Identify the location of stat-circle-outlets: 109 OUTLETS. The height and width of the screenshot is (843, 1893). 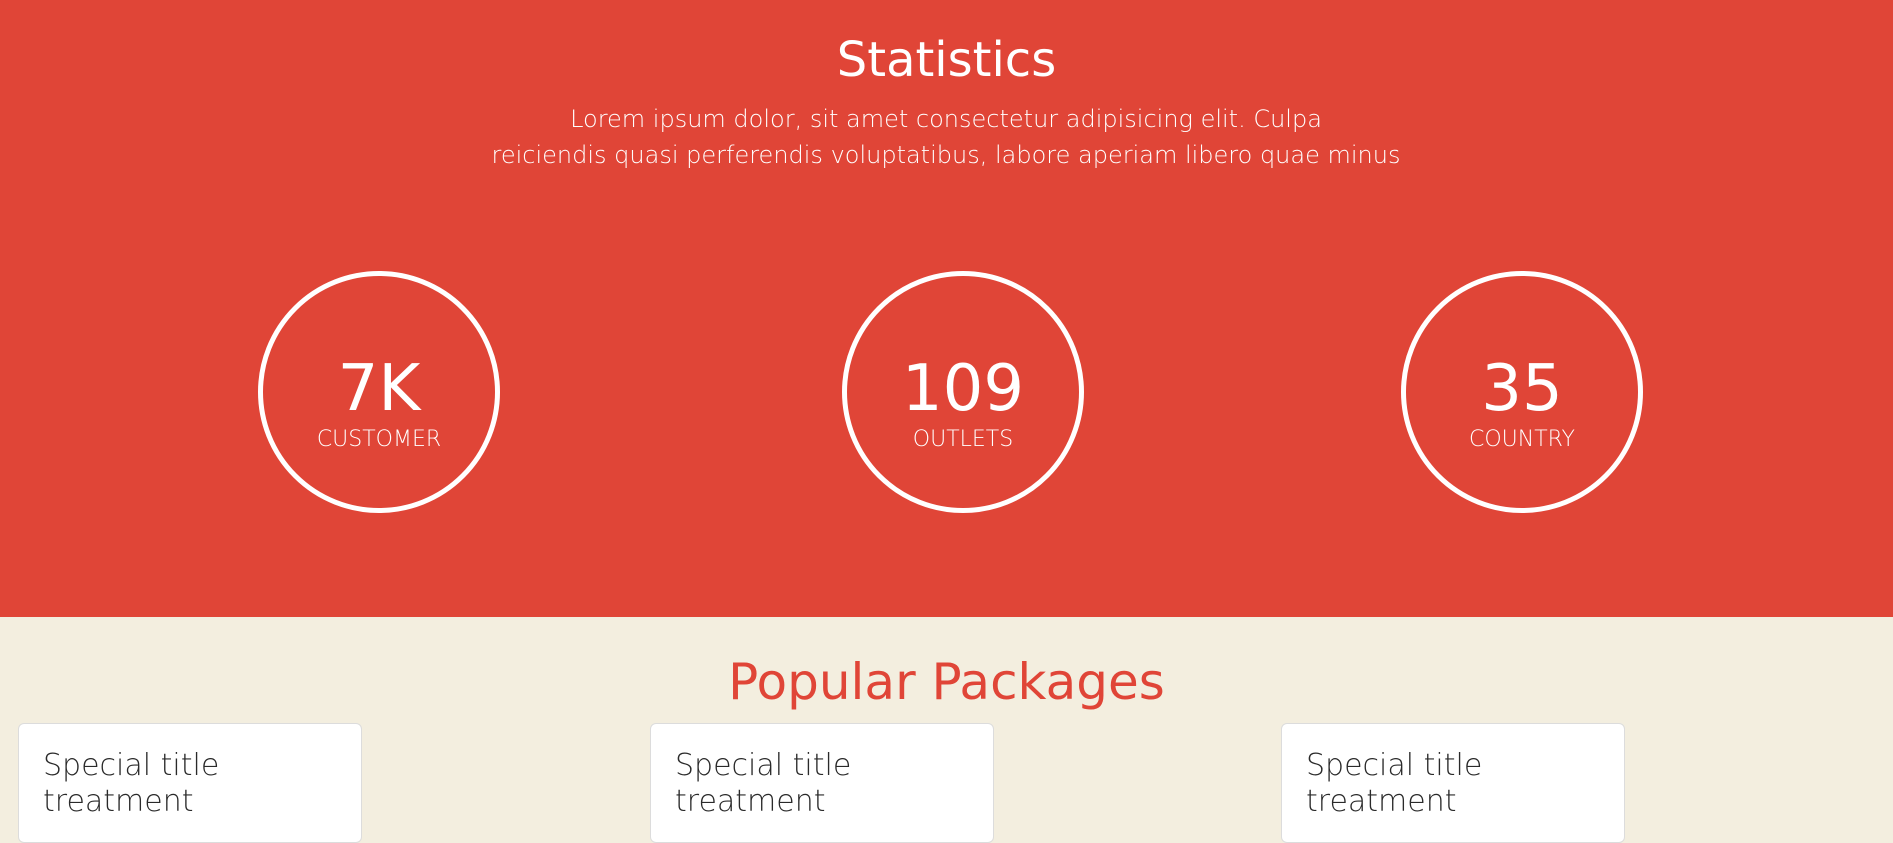
(963, 392).